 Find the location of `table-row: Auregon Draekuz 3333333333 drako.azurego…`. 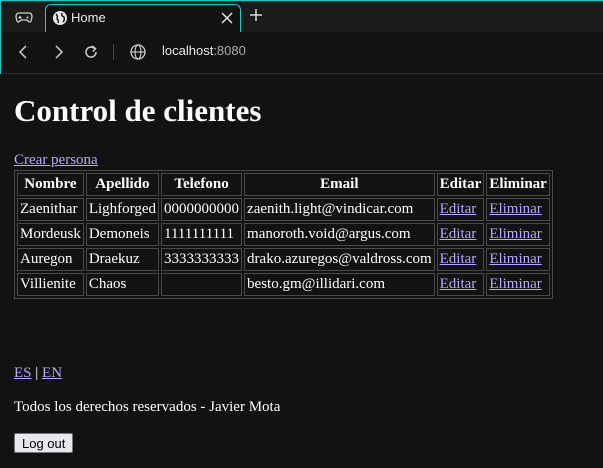

table-row: Auregon Draekuz 3333333333 drako.azurego… is located at coordinates (283, 259).